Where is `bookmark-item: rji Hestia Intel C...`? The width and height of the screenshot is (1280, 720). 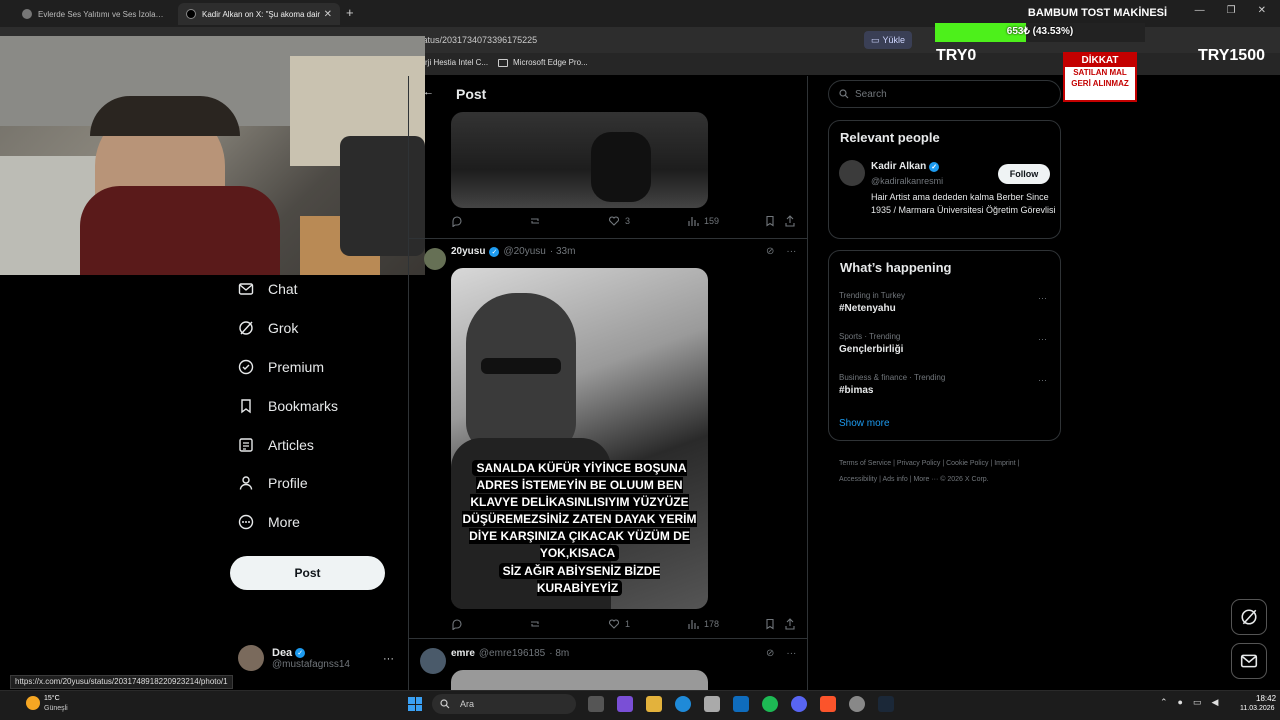 bookmark-item: rji Hestia Intel C... is located at coordinates (456, 62).